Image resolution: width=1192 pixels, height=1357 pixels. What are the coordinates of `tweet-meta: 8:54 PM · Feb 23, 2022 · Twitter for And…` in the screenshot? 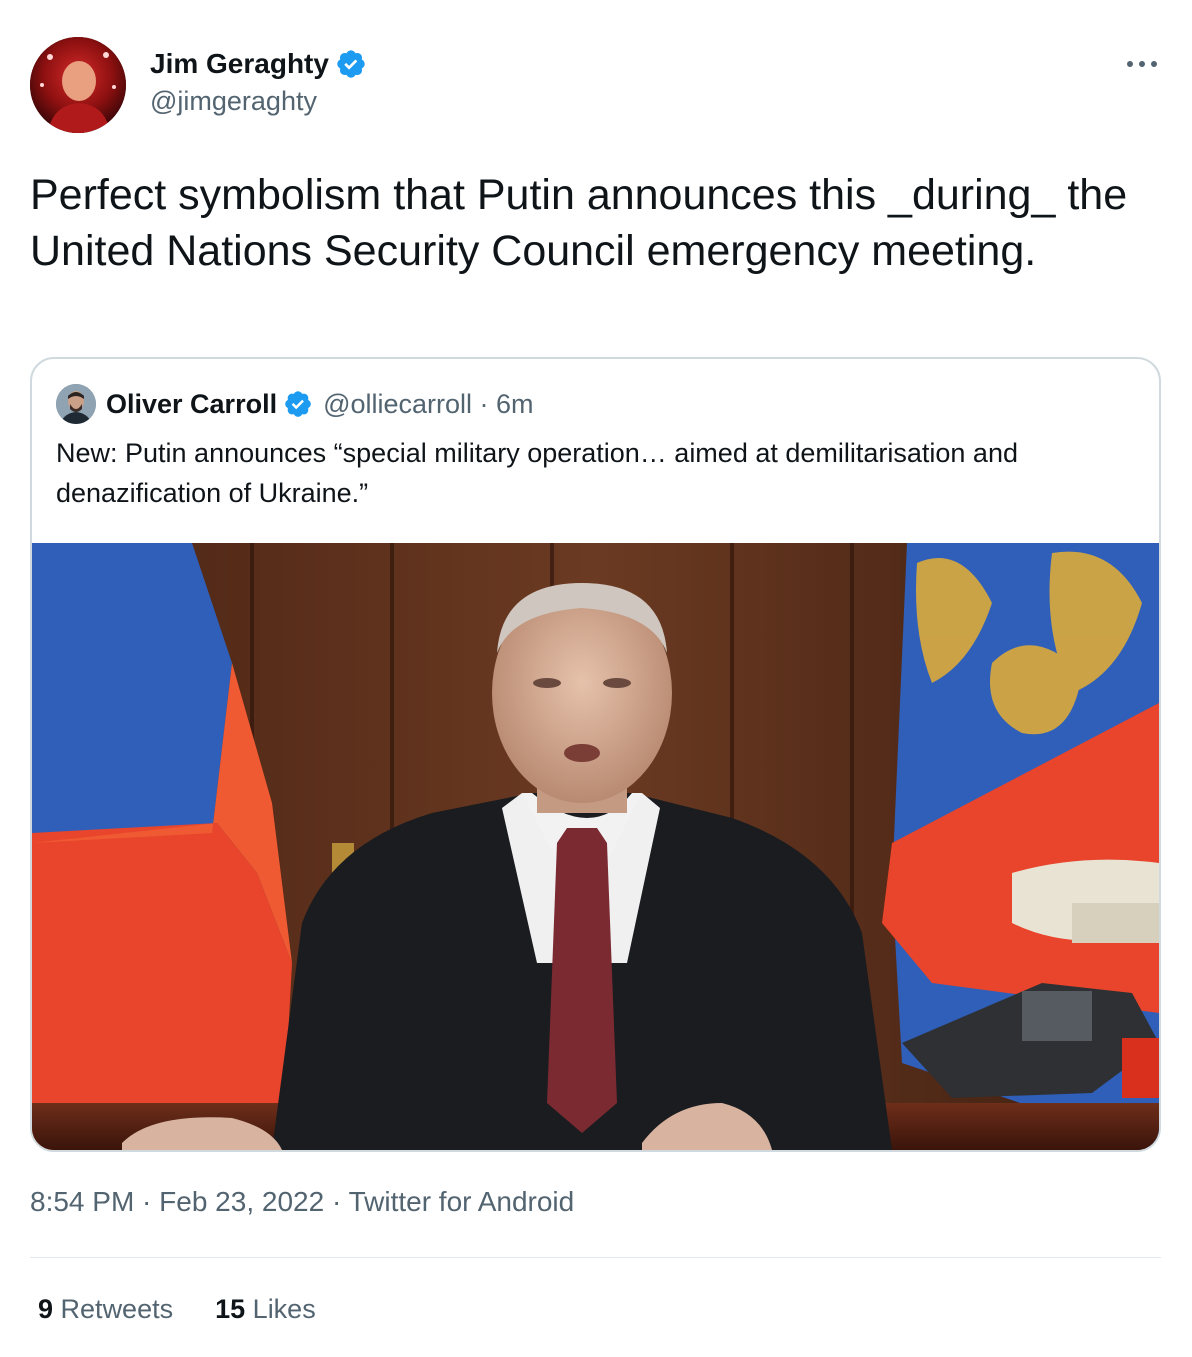 It's located at (302, 1202).